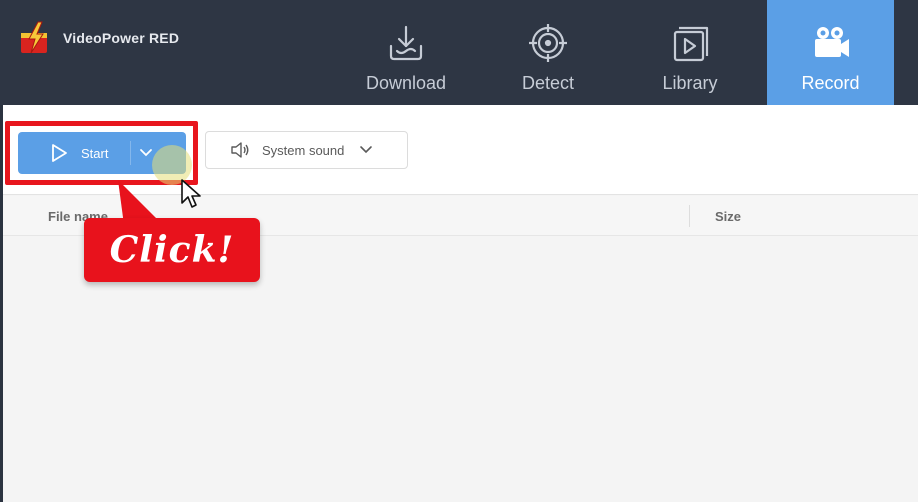  Describe the element at coordinates (691, 44) in the screenshot. I see `library-icon` at that location.